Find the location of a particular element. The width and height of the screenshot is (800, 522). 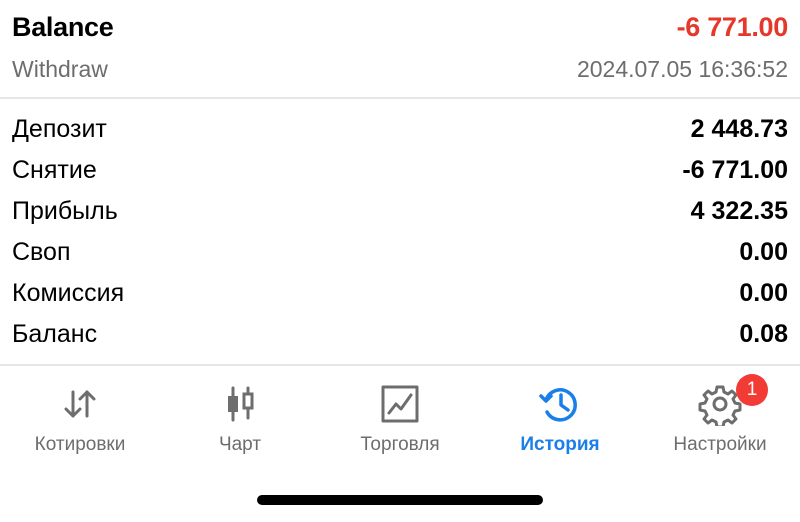

tab-label: Торговля is located at coordinates (400, 444).